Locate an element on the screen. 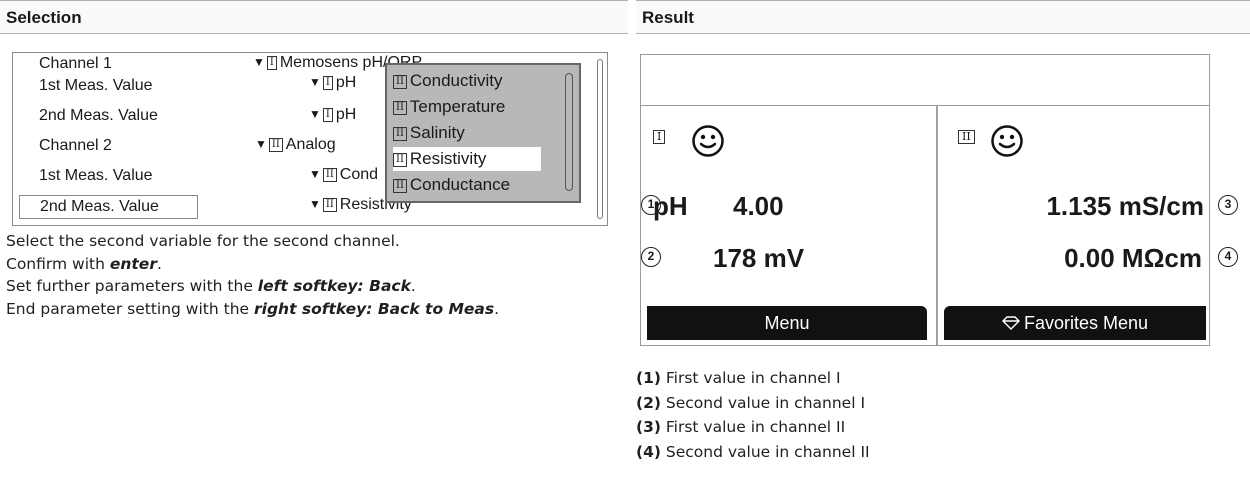 This screenshot has width=1250, height=492. key-name: left softkey: Back is located at coordinates (334, 286).